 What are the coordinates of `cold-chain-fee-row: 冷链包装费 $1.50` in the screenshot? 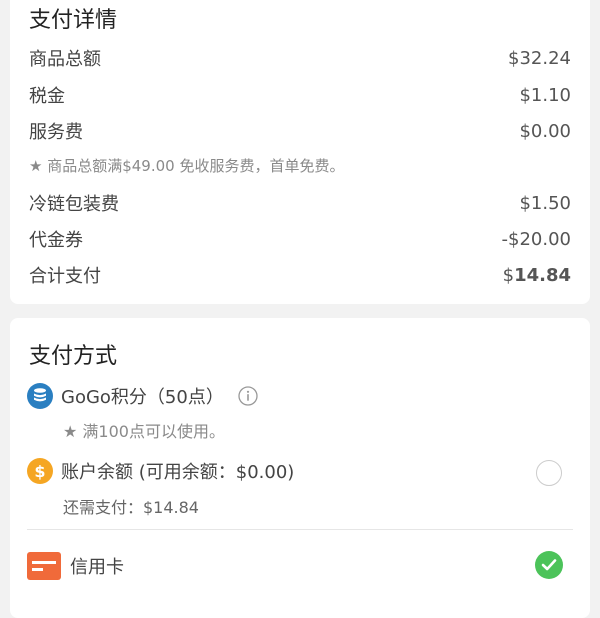 It's located at (300, 203).